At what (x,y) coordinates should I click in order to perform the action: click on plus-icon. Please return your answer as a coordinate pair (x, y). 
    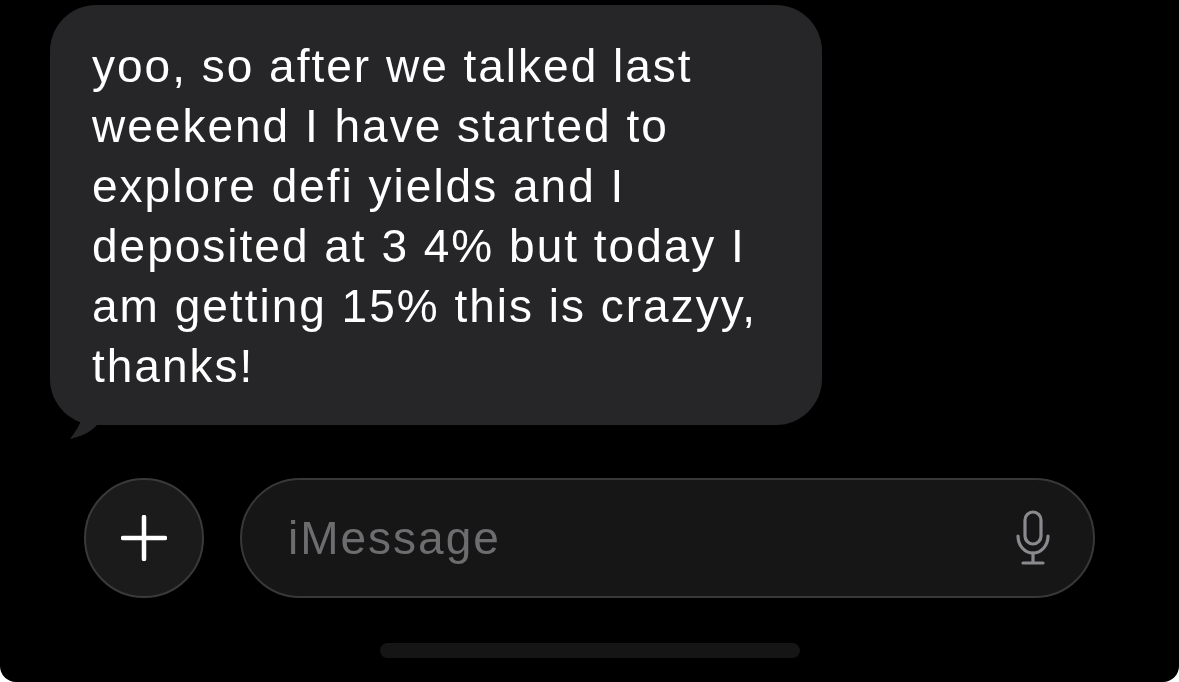
    Looking at the image, I should click on (144, 538).